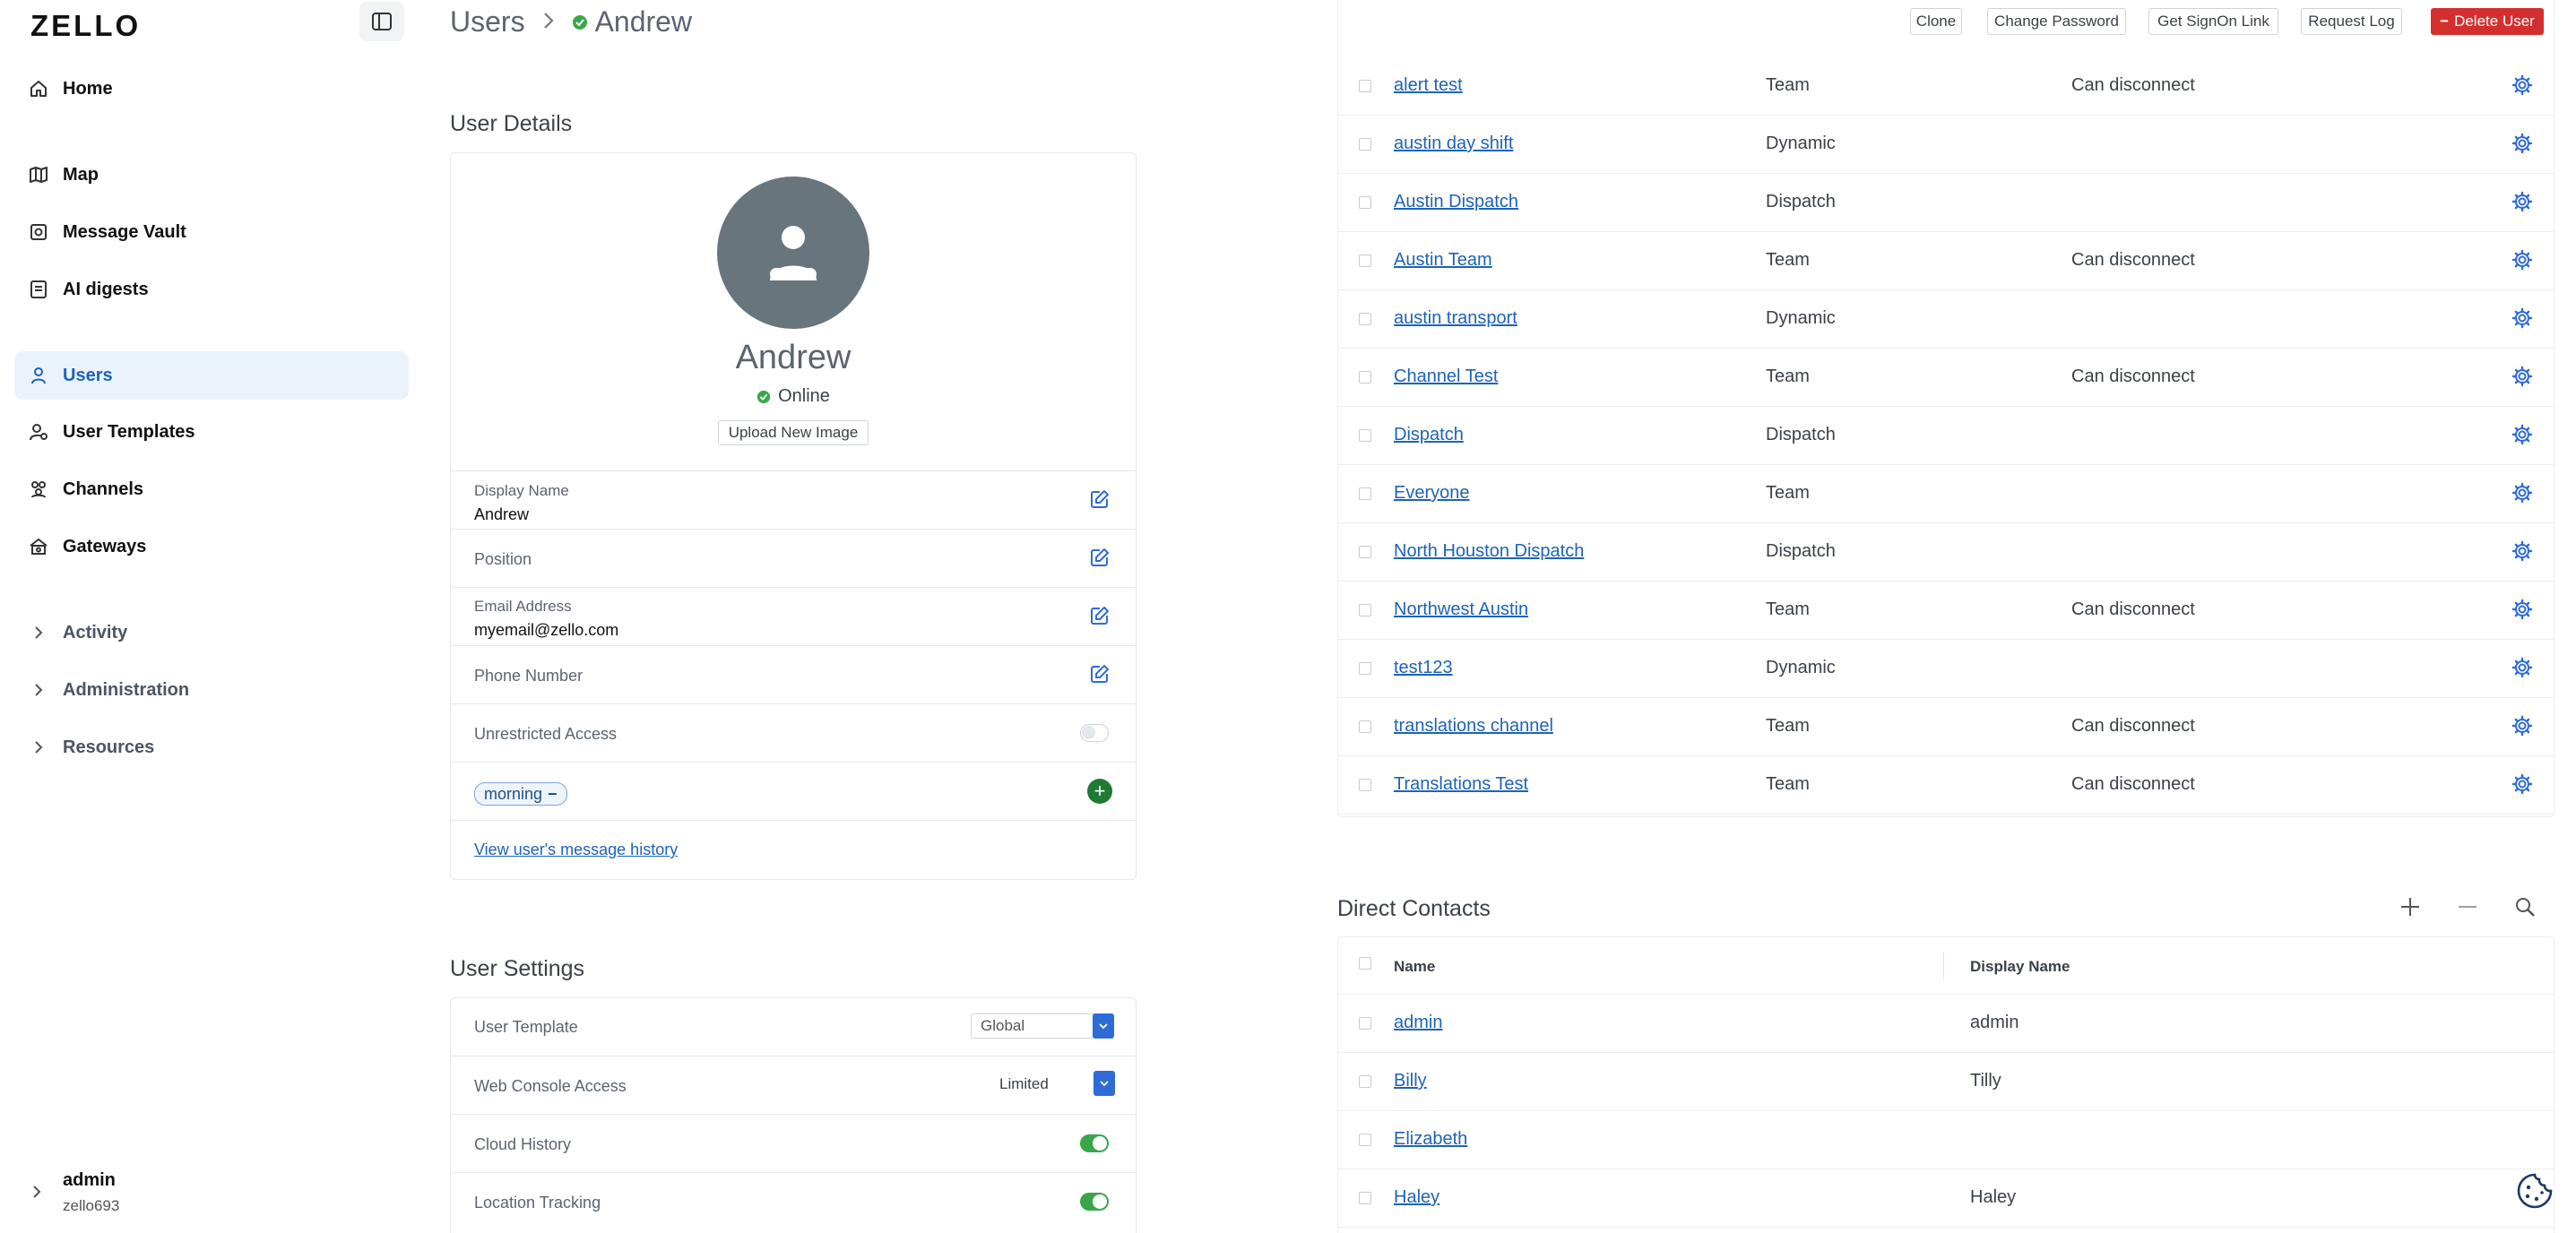 This screenshot has width=2576, height=1233. What do you see at coordinates (520, 794) in the screenshot?
I see `tag-morning: morning −` at bounding box center [520, 794].